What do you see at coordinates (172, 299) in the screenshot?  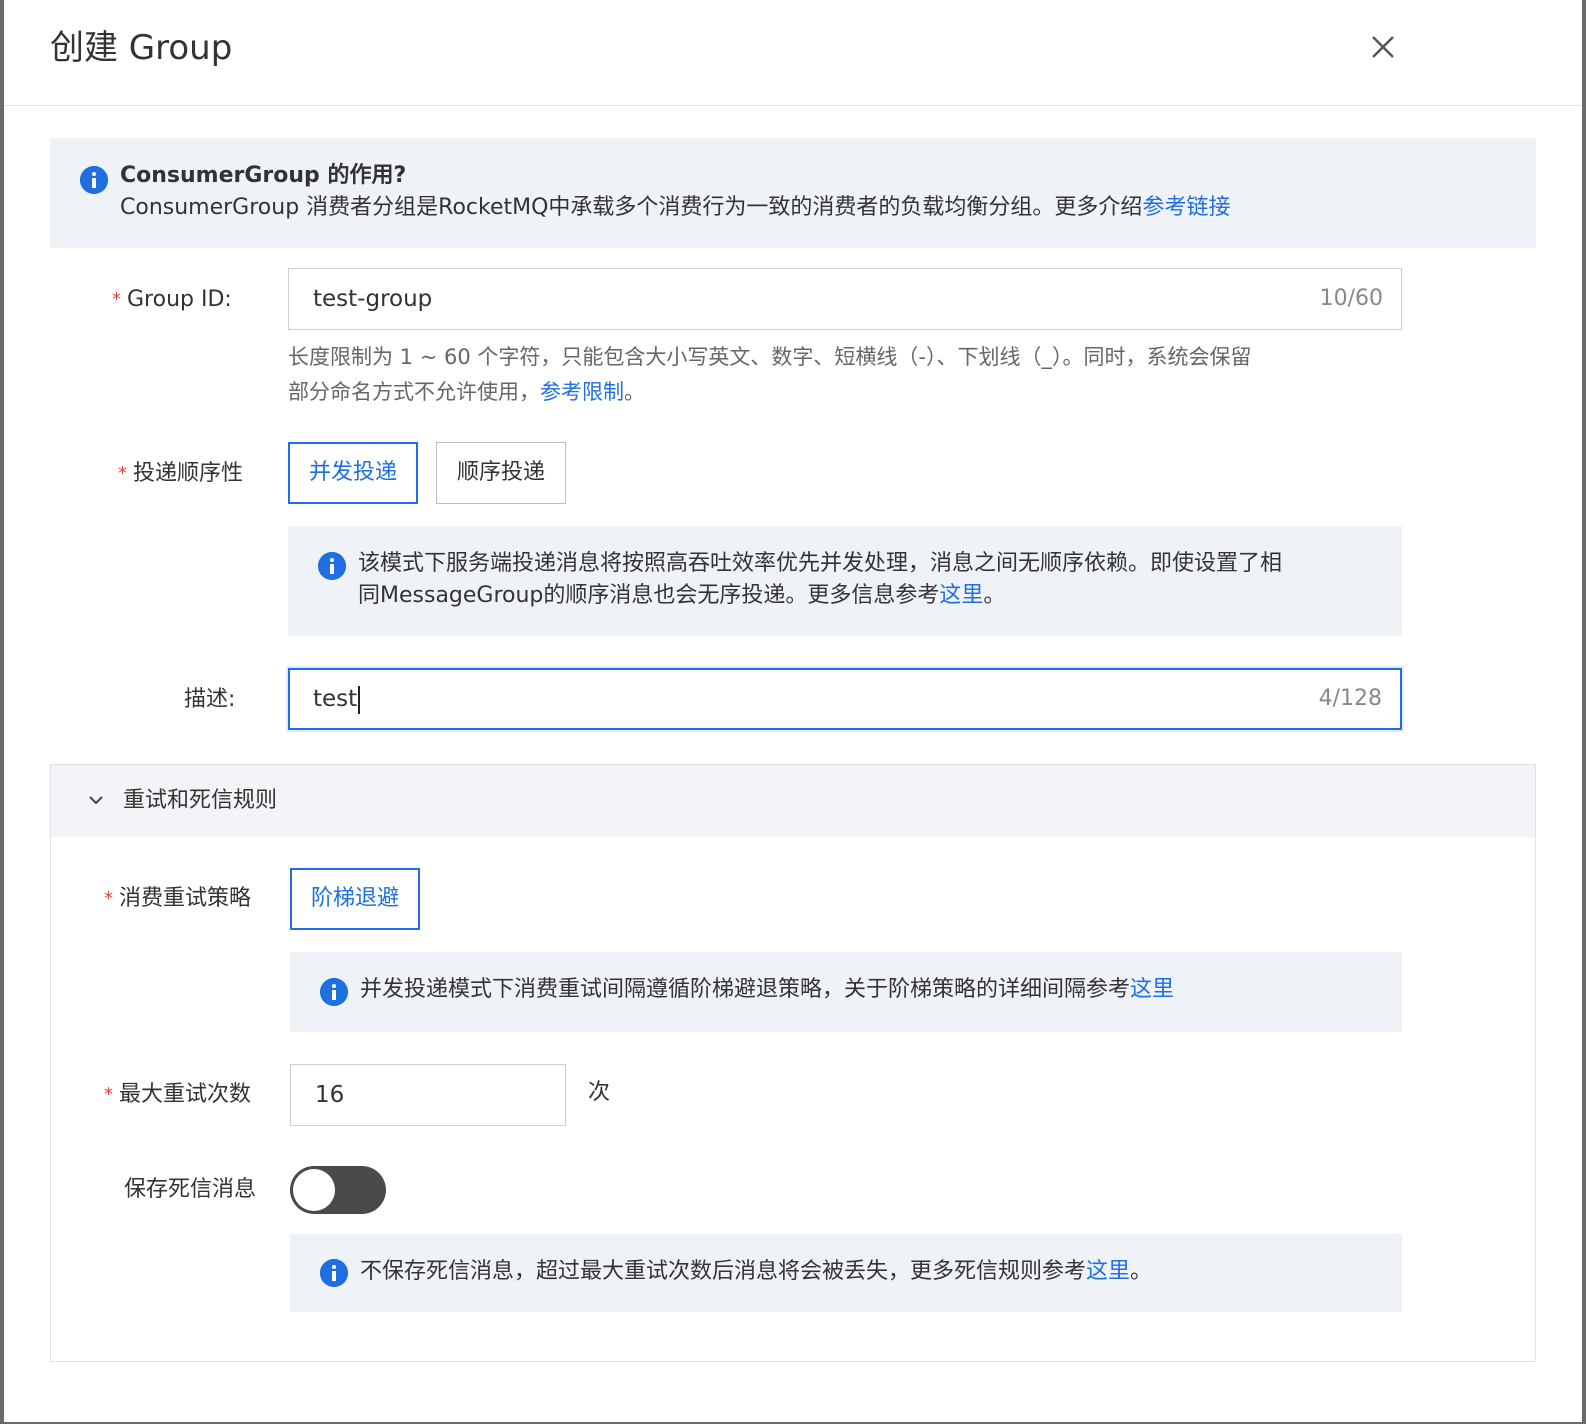 I see `group-id-label: * Group ID:` at bounding box center [172, 299].